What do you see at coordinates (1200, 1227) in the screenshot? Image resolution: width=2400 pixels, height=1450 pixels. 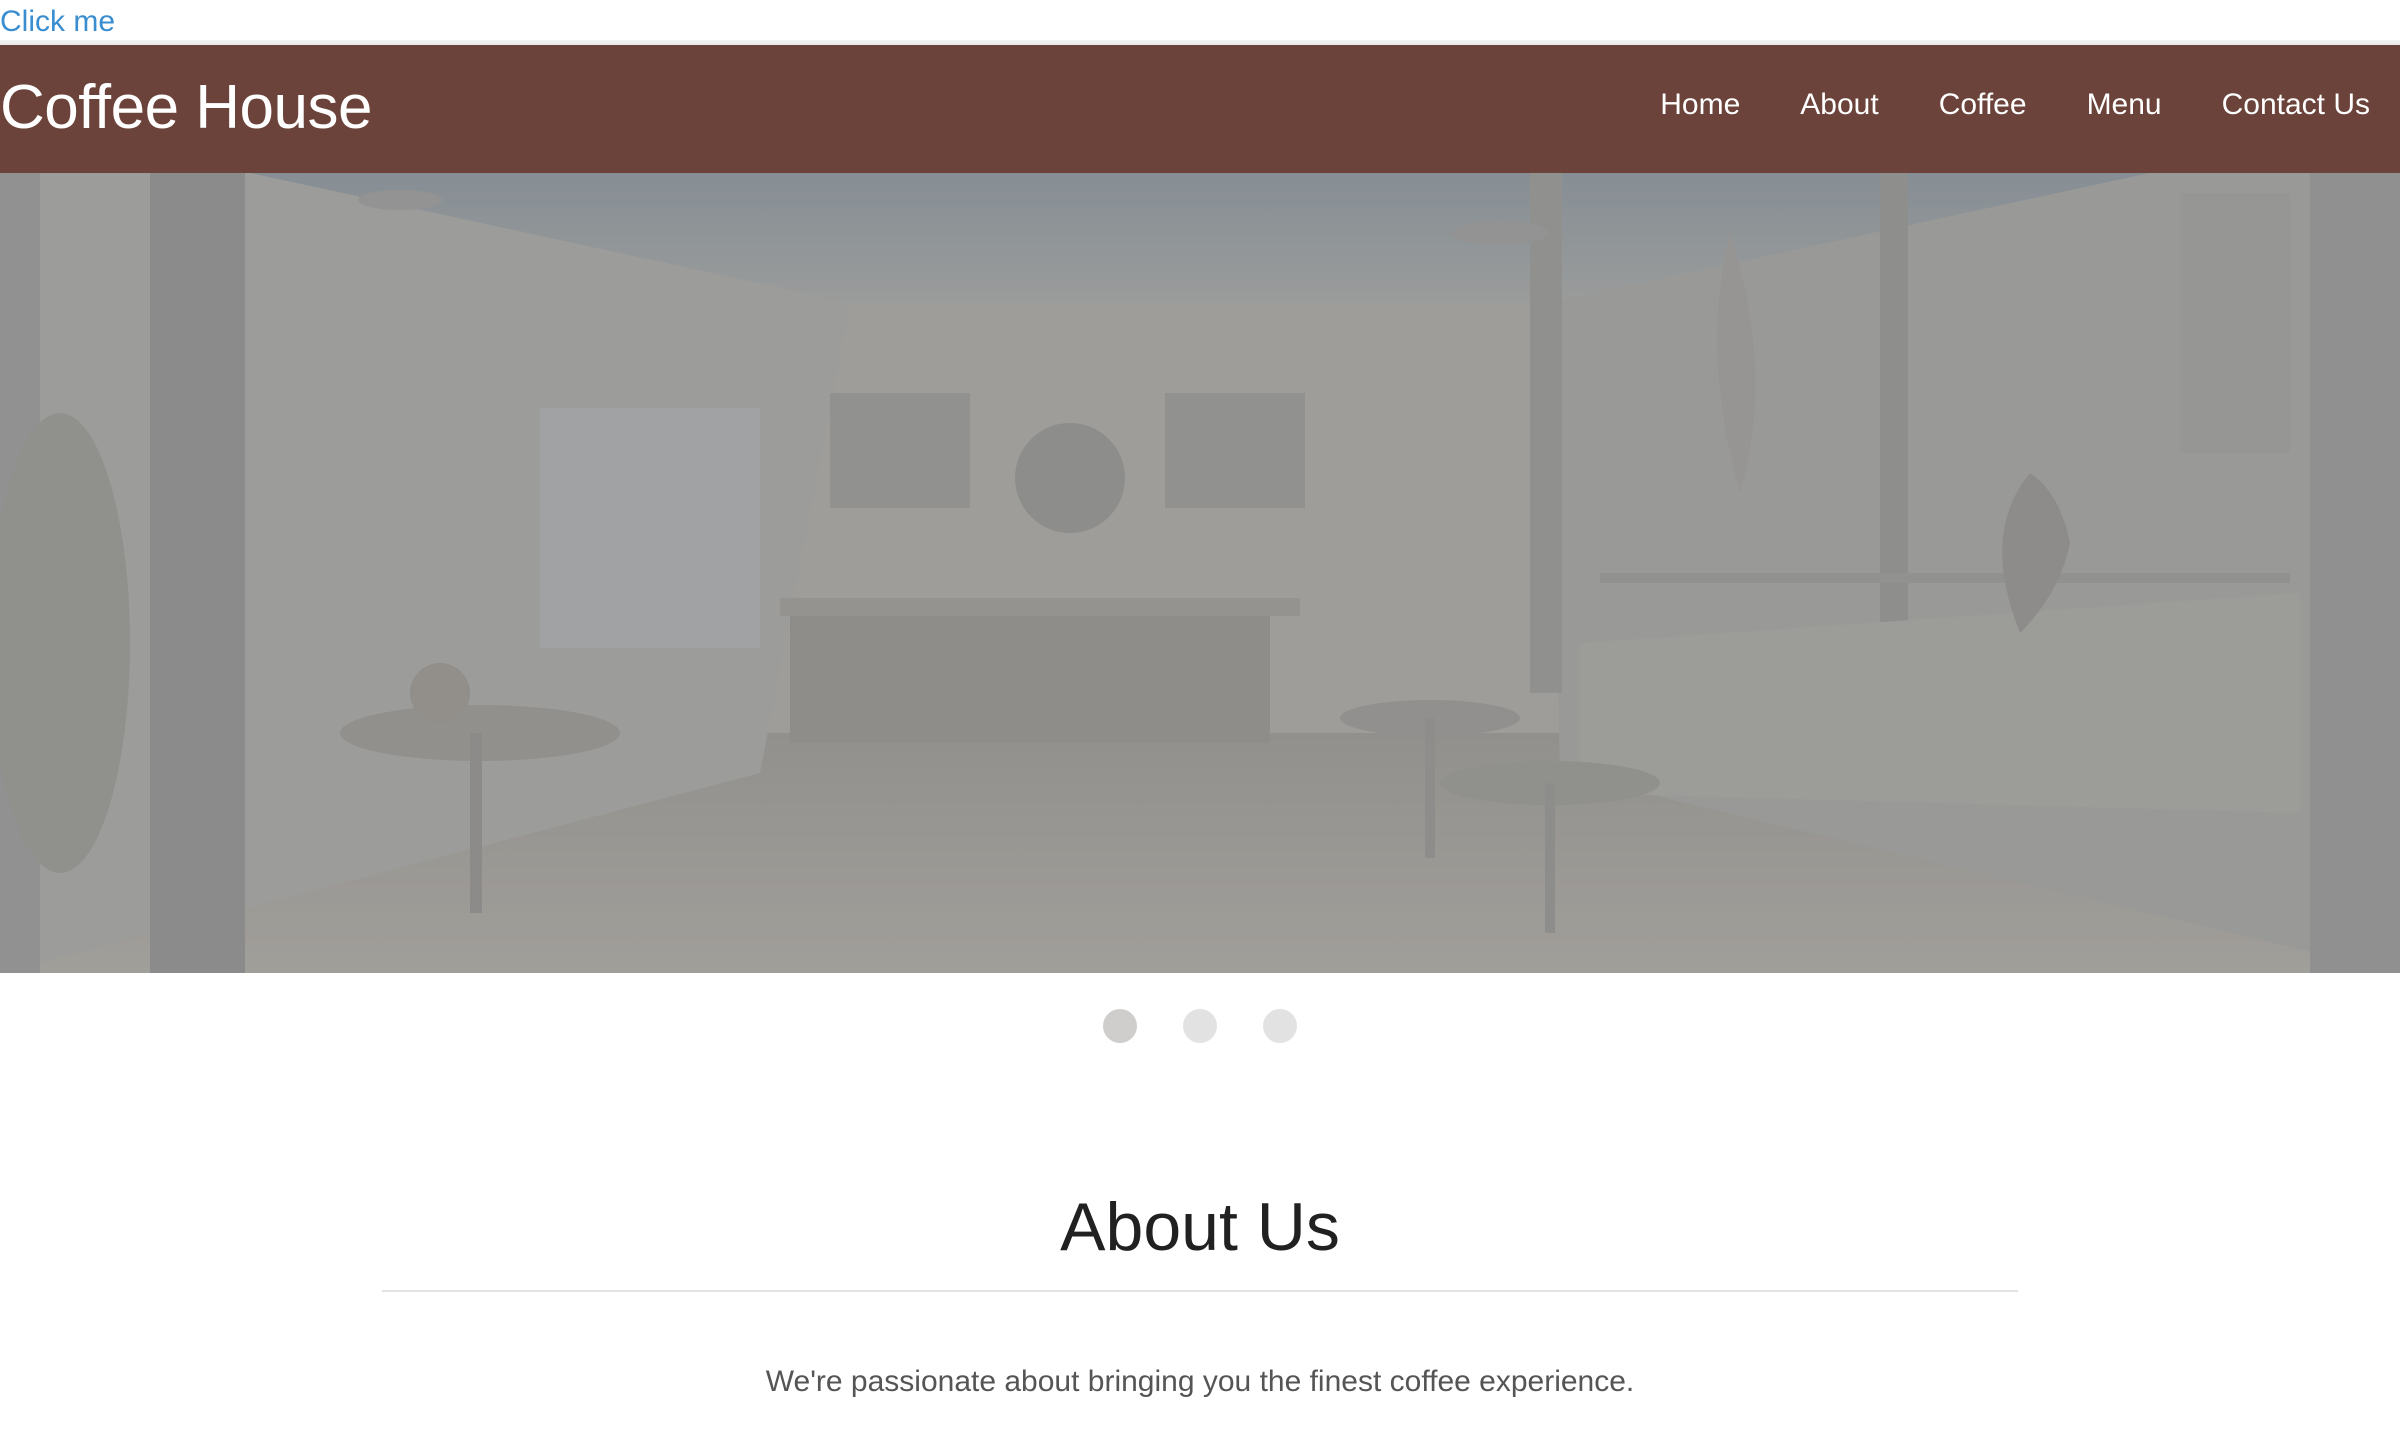 I see `about-heading: About Us` at bounding box center [1200, 1227].